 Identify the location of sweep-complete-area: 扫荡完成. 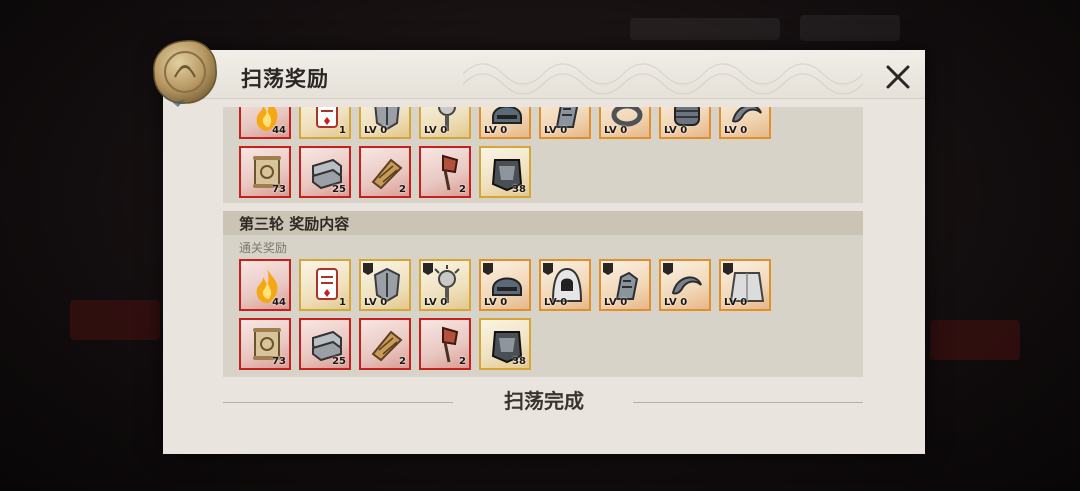
(544, 399).